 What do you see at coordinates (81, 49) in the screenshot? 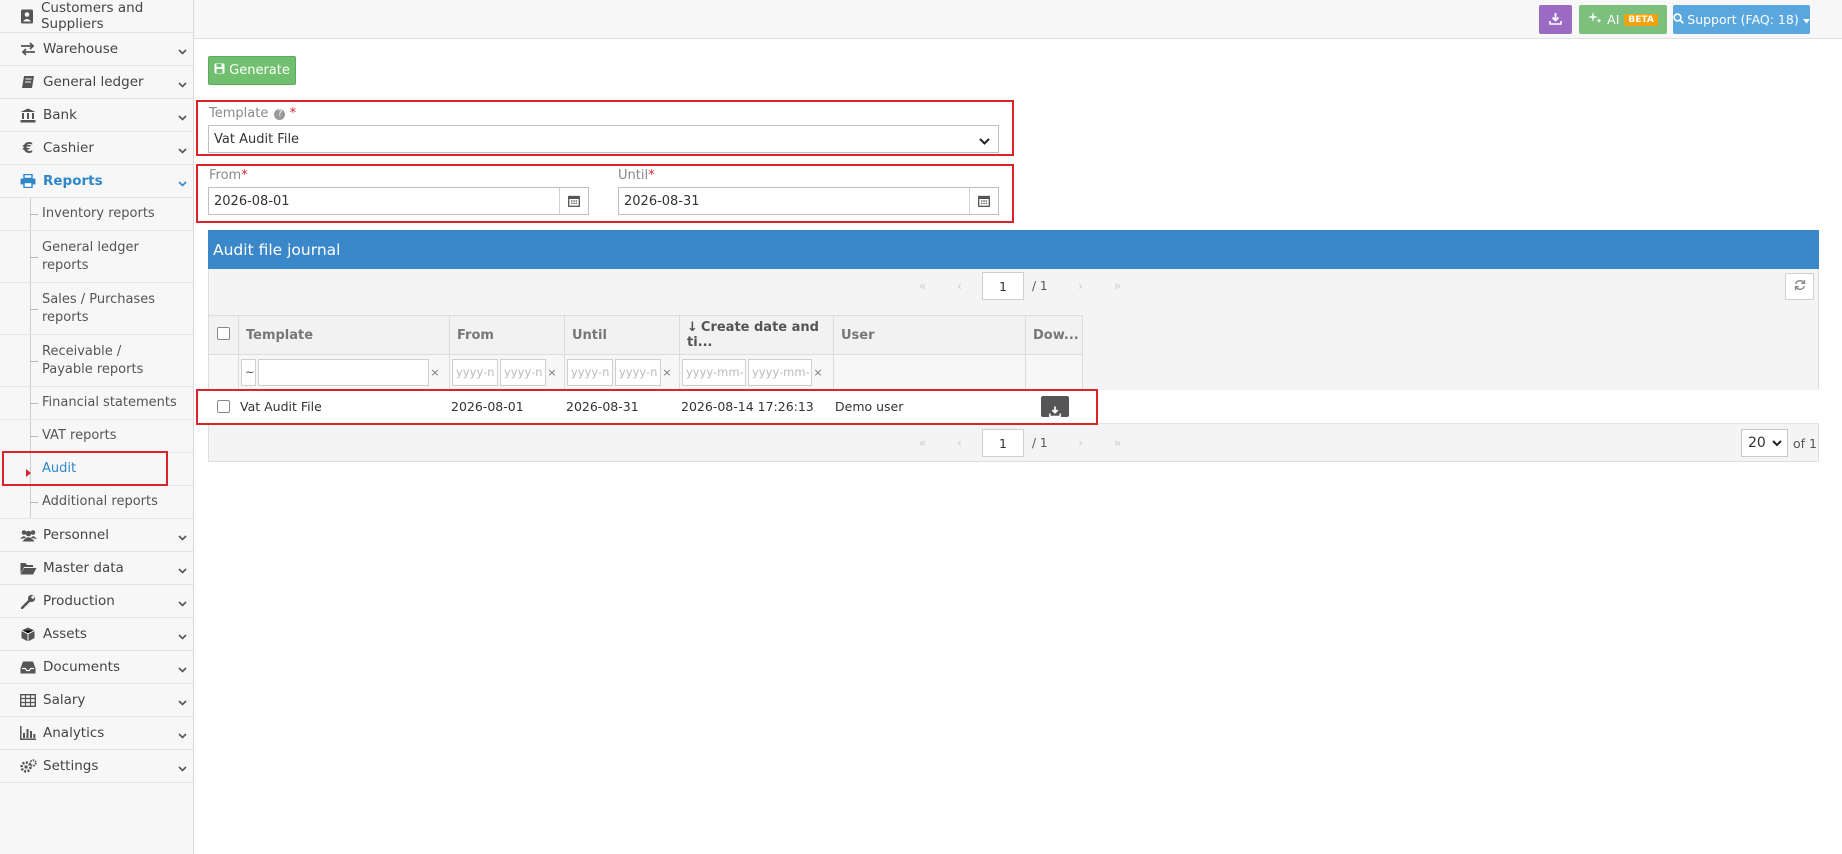
I see `nav-label: Warehouse` at bounding box center [81, 49].